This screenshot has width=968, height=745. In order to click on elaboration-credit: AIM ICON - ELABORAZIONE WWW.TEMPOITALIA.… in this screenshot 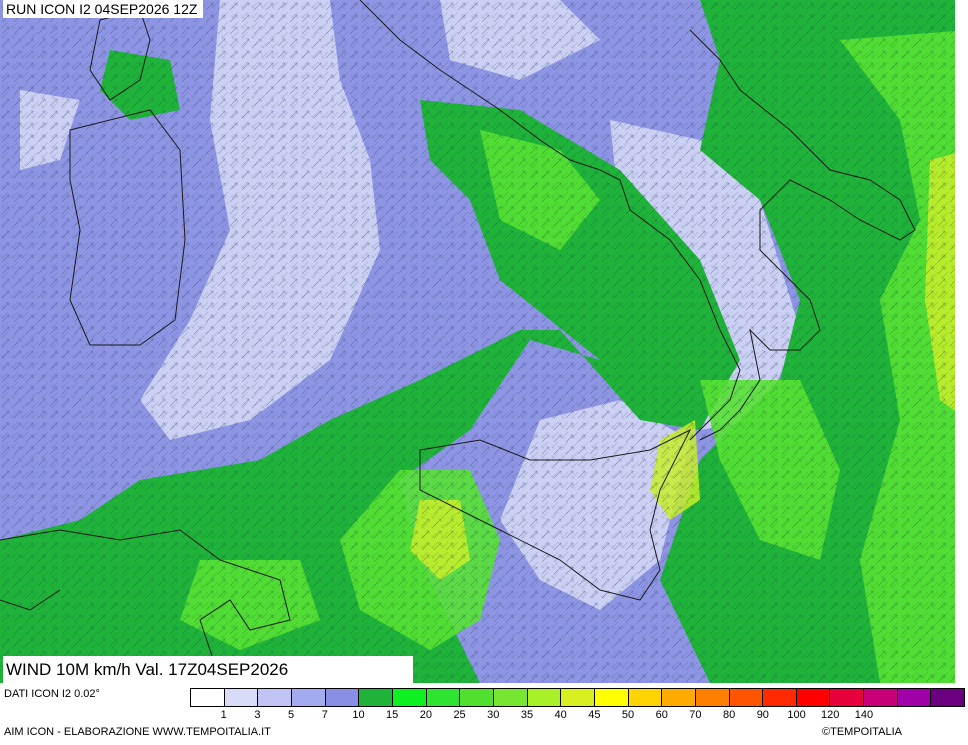, I will do `click(137, 732)`.